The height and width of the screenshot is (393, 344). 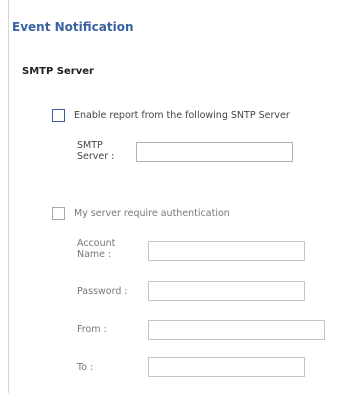 I want to click on account-name-label-line1: Account, so click(x=96, y=243).